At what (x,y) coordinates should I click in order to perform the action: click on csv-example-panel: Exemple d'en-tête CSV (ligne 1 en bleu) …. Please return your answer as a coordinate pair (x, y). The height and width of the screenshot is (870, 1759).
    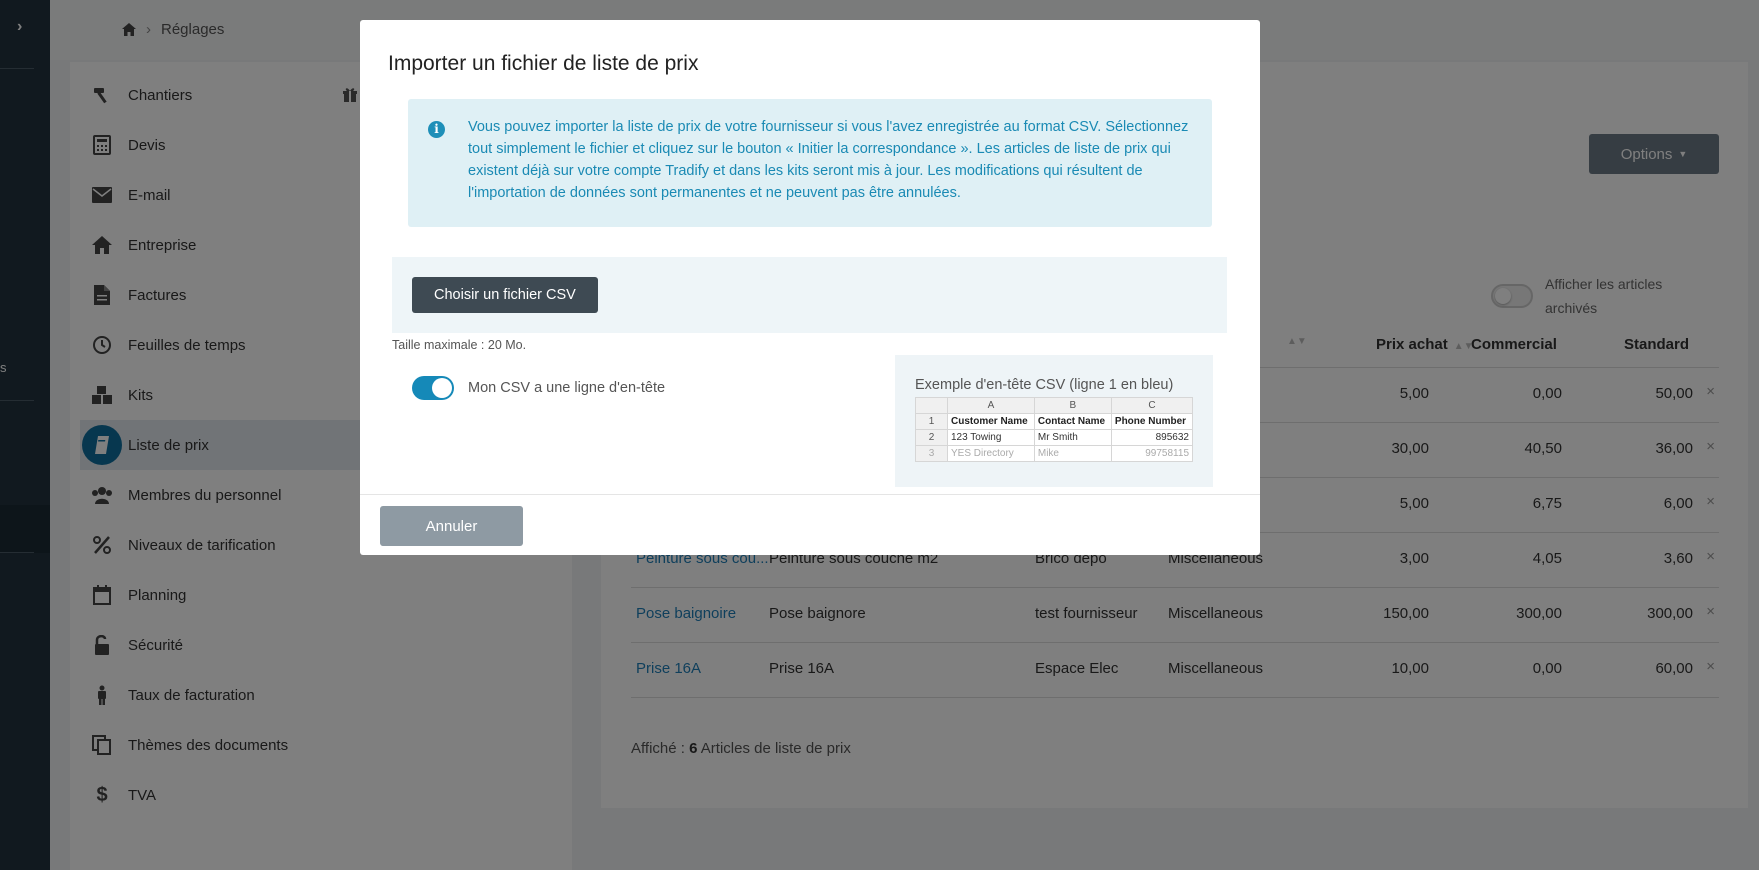
    Looking at the image, I should click on (1054, 421).